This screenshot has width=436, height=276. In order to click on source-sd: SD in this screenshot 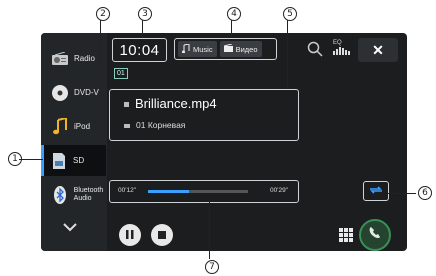, I will do `click(73, 160)`.